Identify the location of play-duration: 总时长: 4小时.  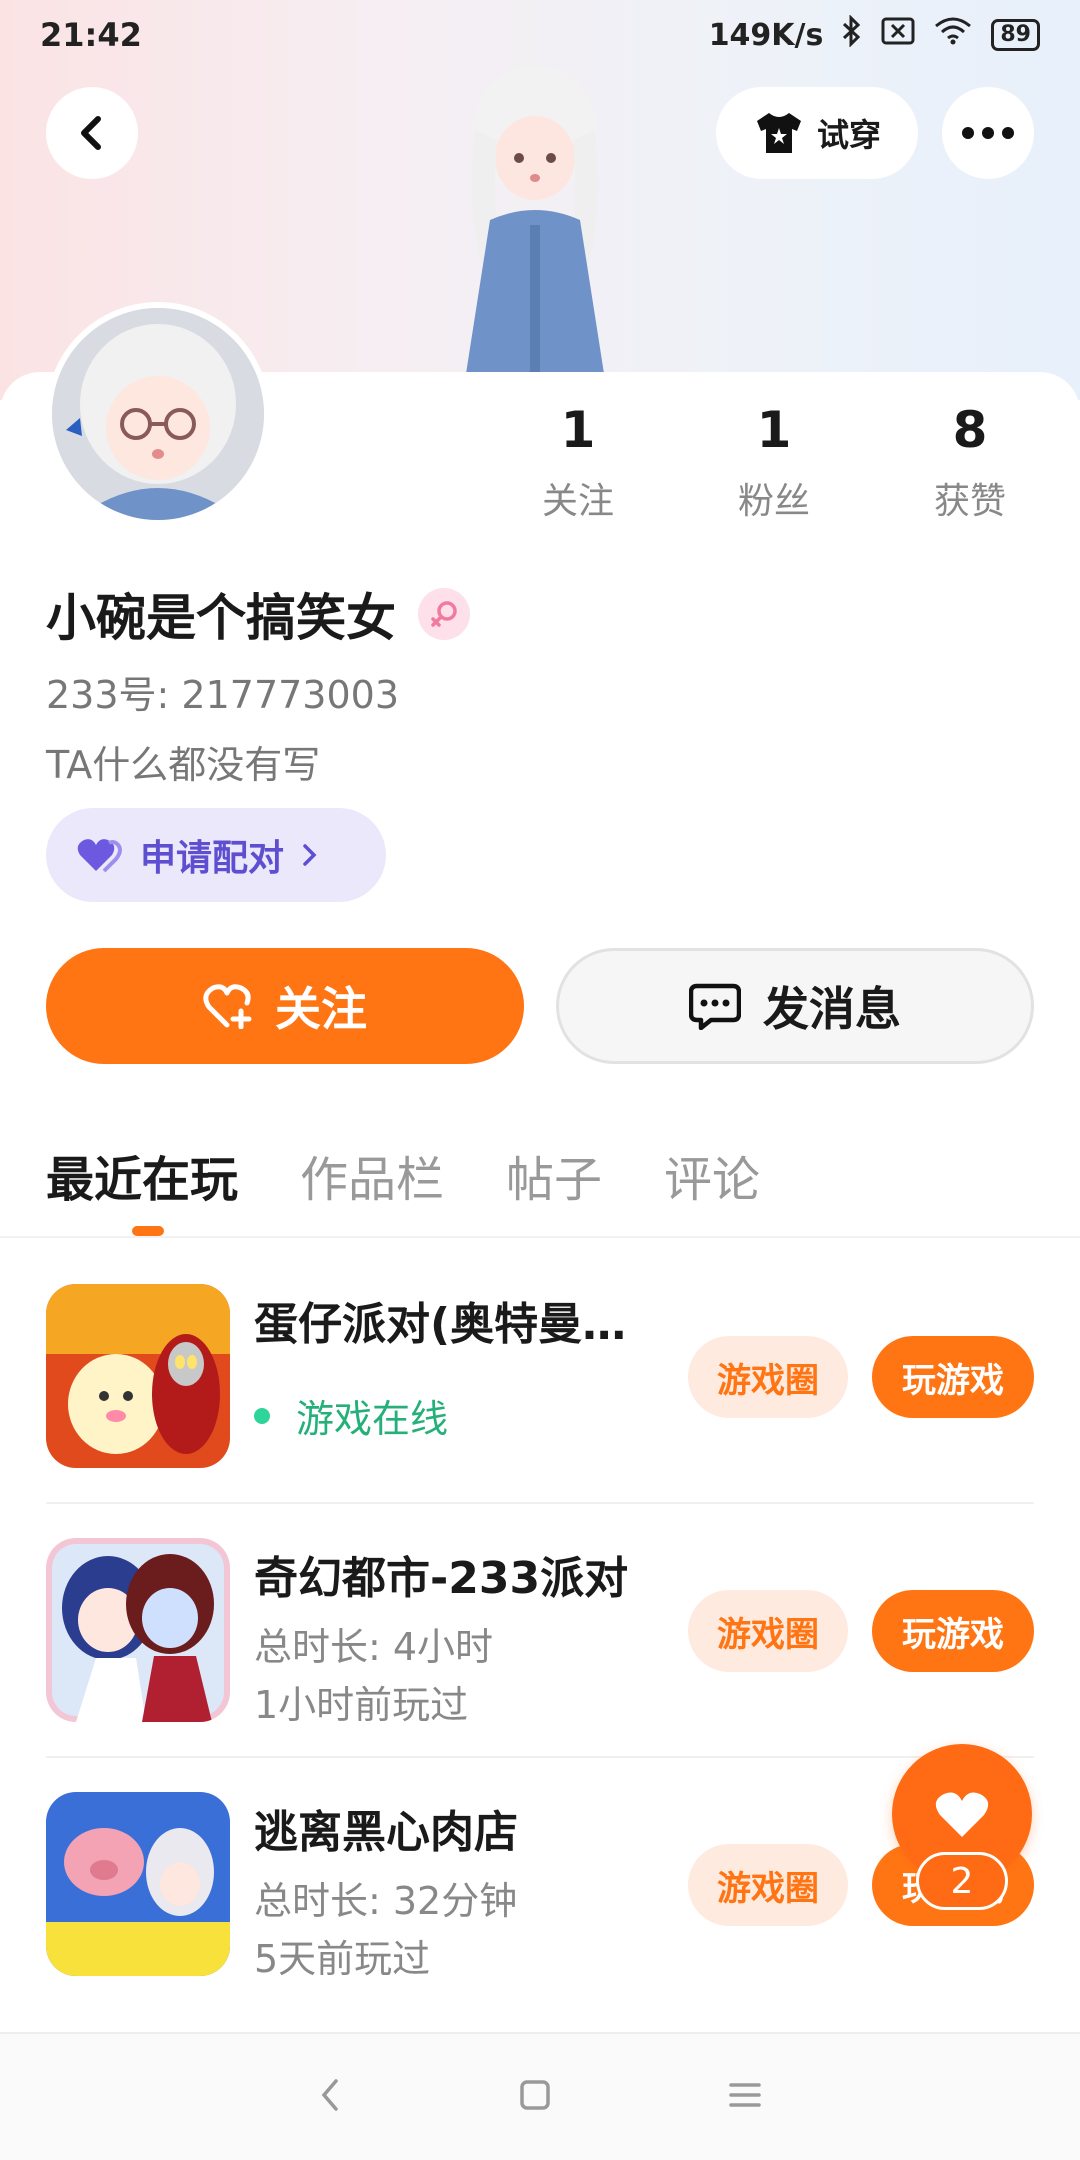
(374, 1647).